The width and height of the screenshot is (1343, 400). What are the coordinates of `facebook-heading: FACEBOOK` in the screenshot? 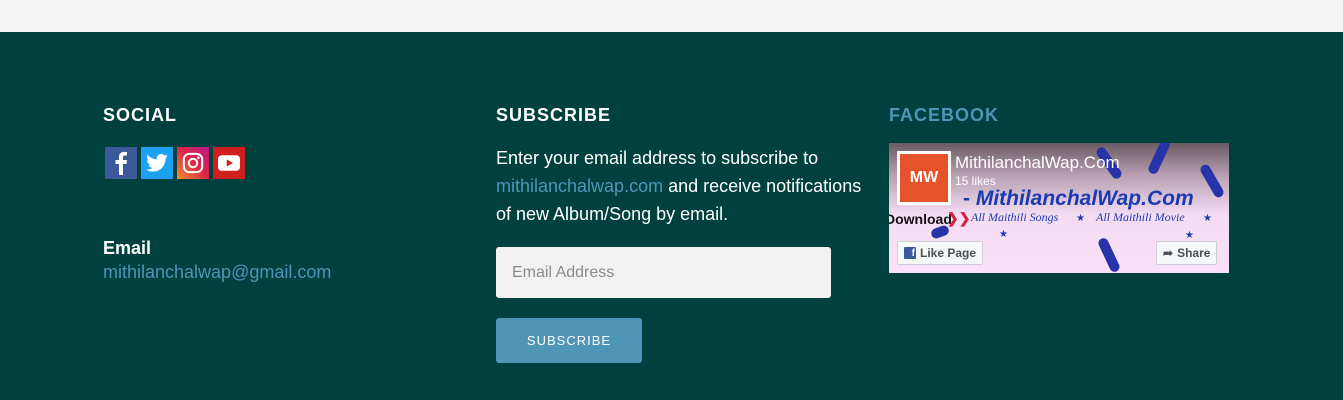 It's located at (944, 115).